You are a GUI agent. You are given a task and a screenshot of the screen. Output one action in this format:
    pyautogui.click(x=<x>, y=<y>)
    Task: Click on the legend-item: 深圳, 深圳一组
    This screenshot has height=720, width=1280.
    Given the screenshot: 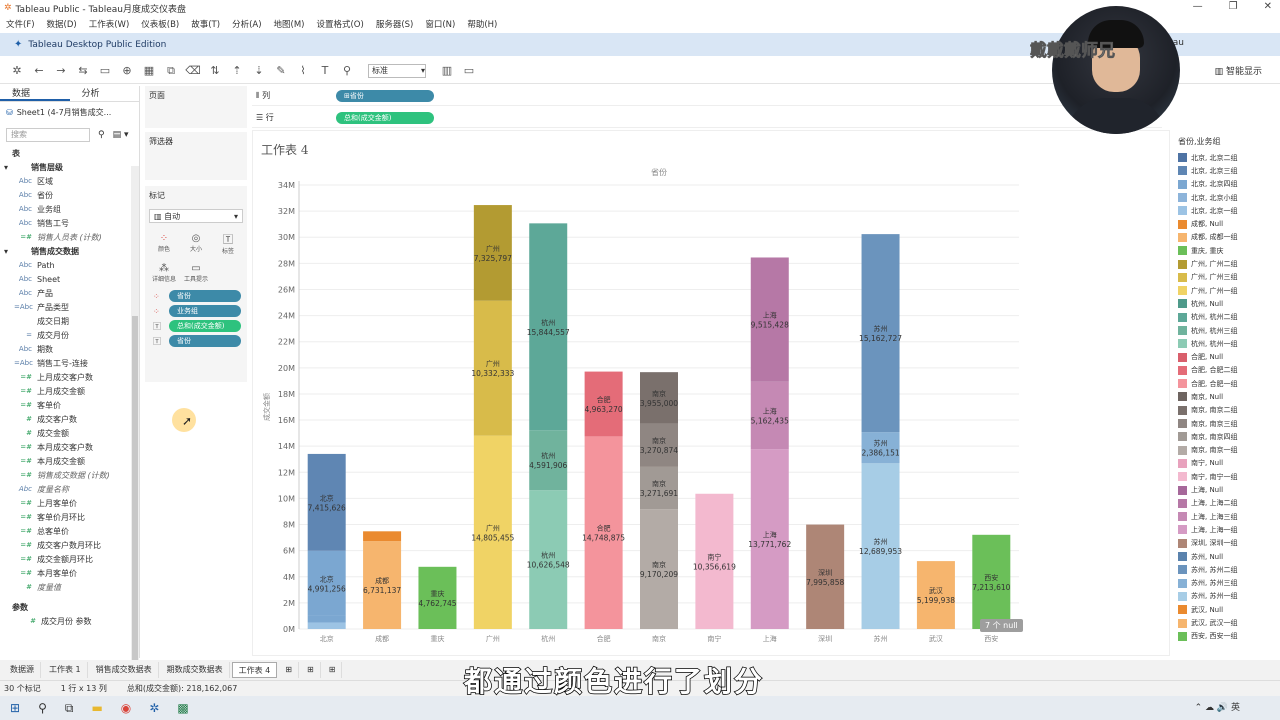 What is the action you would take?
    pyautogui.click(x=1226, y=543)
    